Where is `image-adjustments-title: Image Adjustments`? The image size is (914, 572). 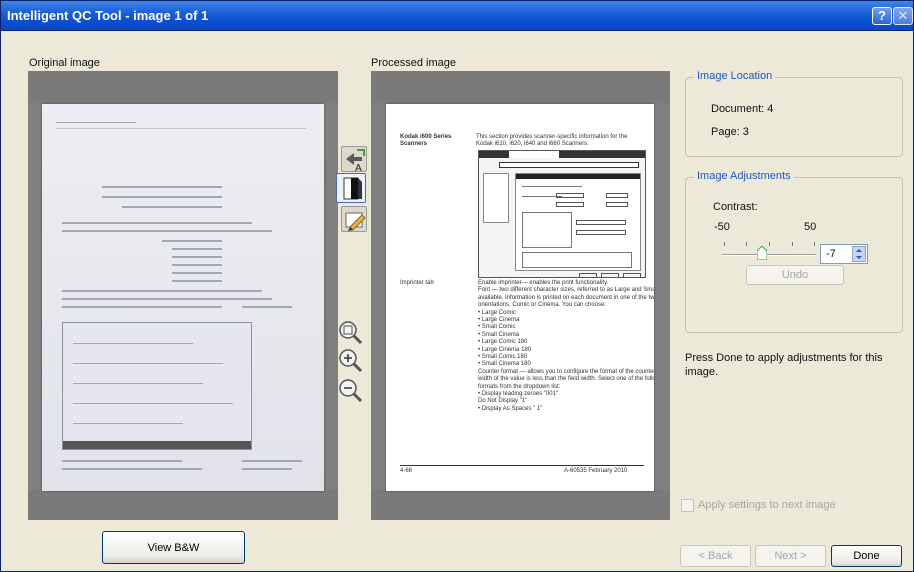 image-adjustments-title: Image Adjustments is located at coordinates (744, 176).